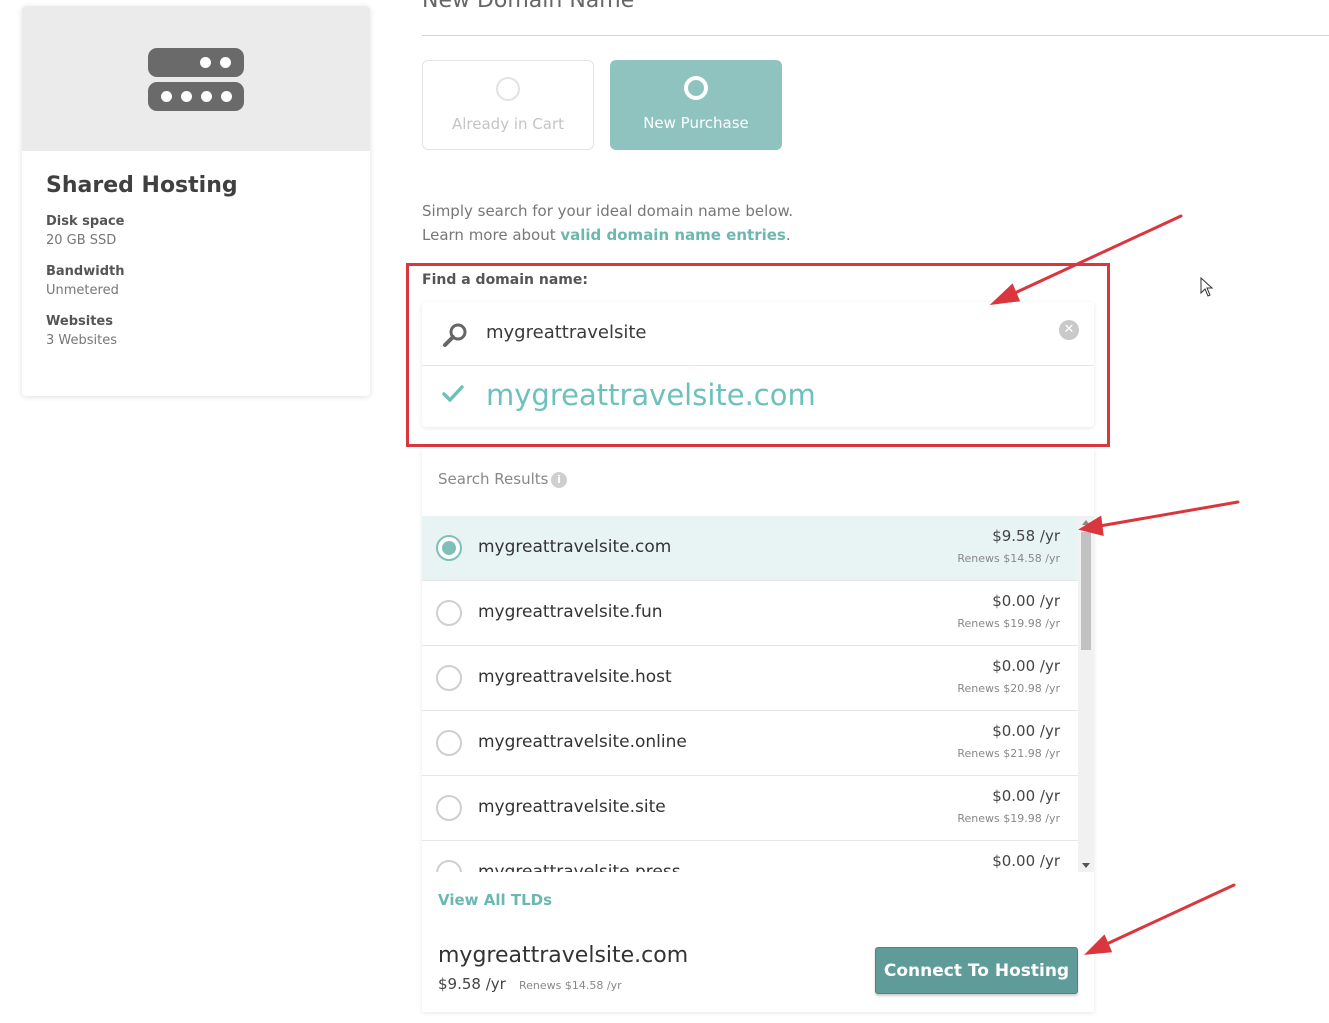 The height and width of the screenshot is (1023, 1329). What do you see at coordinates (758, 355) in the screenshot?
I see `annotation-highlight-box` at bounding box center [758, 355].